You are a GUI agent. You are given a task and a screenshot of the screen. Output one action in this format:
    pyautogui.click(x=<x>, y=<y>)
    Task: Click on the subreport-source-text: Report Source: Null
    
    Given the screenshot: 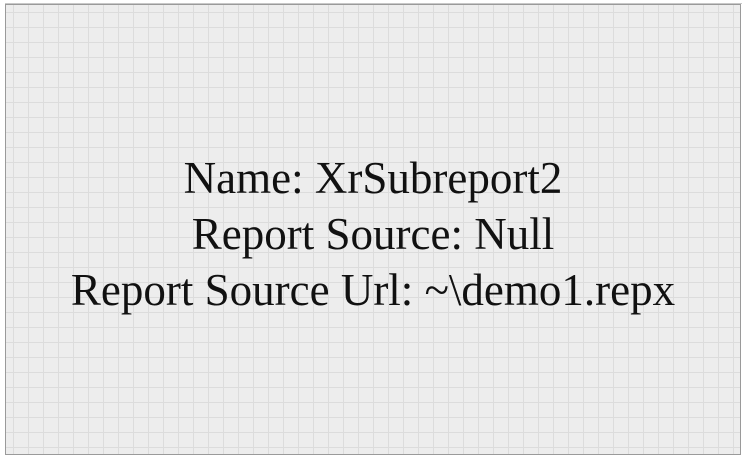 What is the action you would take?
    pyautogui.click(x=373, y=234)
    